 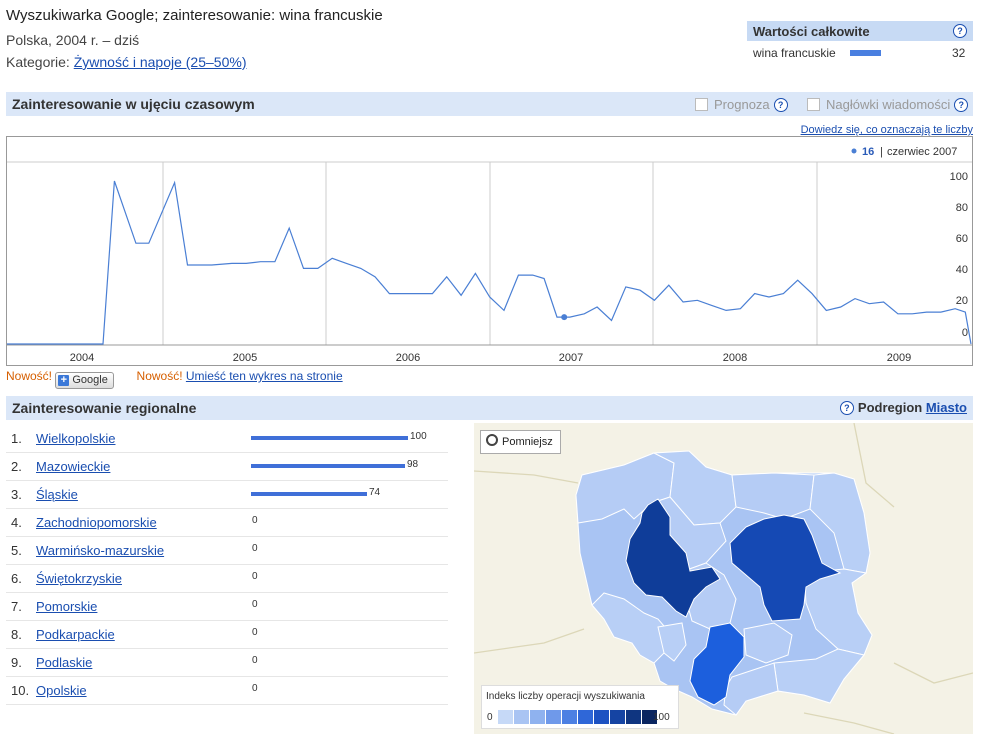 I want to click on add-to-google-button: + Google, so click(x=84, y=380).